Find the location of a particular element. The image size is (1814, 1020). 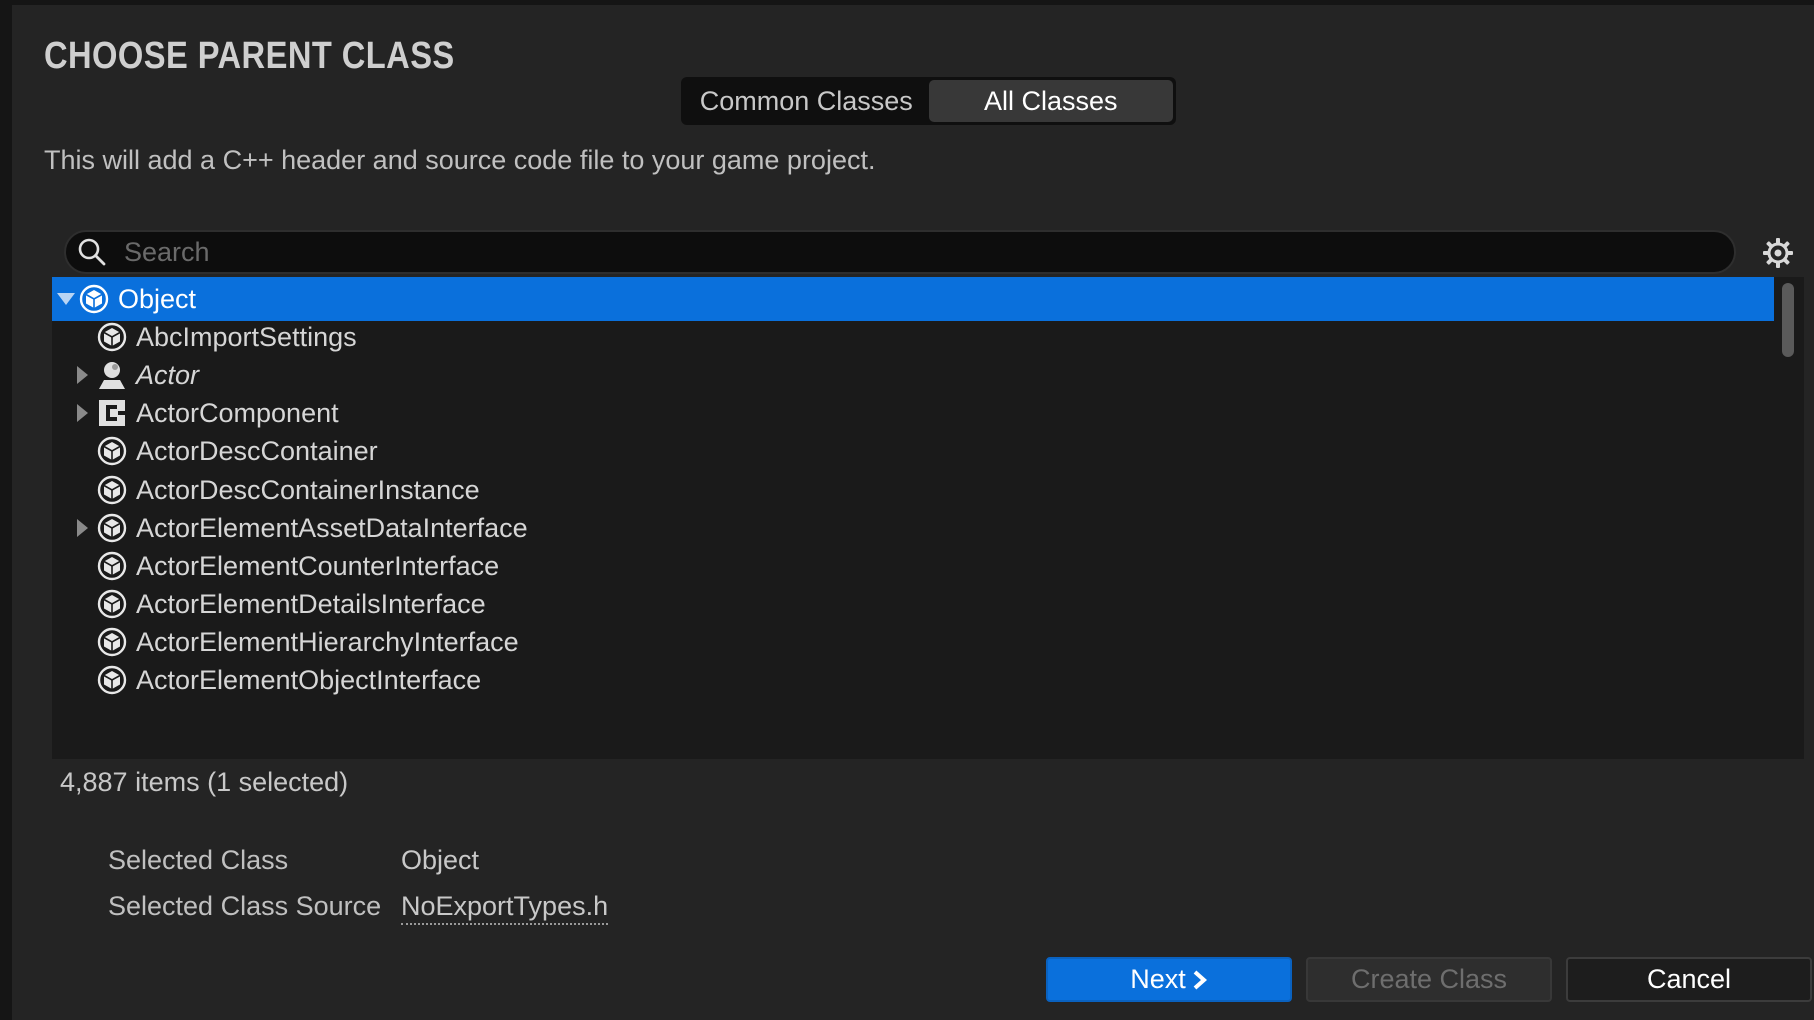

tree-row-label: AbcImportSettings is located at coordinates (246, 336).